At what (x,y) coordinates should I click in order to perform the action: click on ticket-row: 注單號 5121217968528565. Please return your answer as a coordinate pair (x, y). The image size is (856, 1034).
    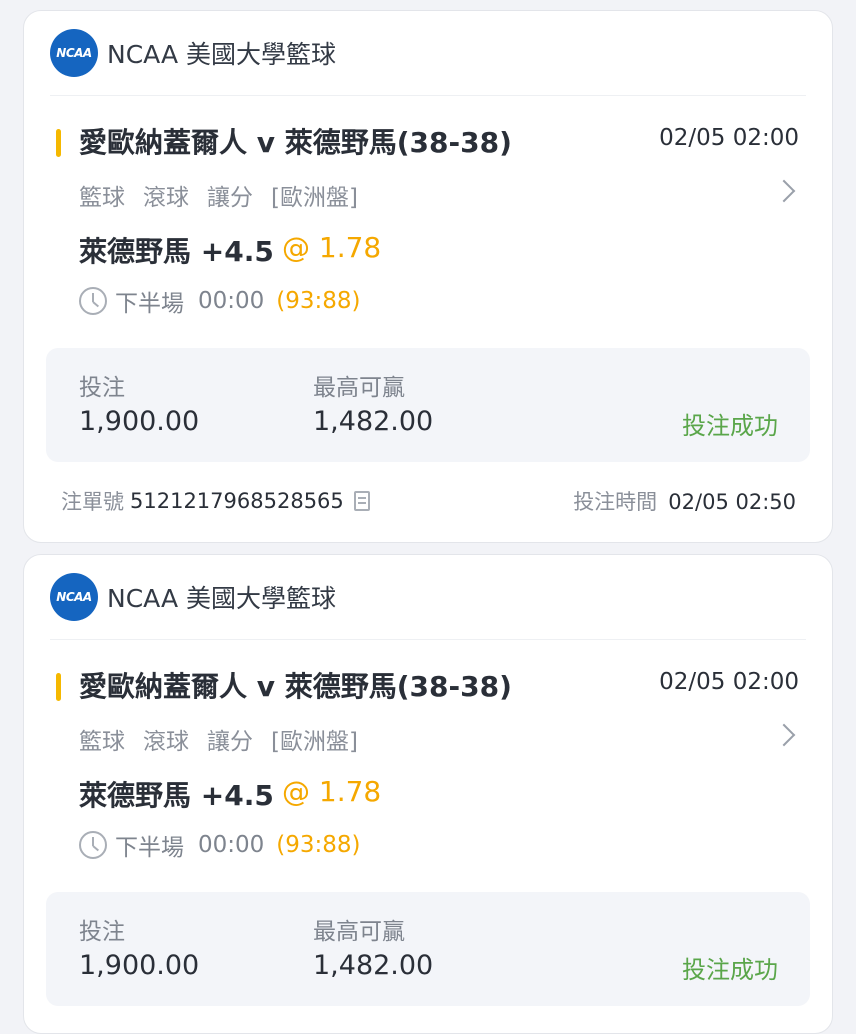
    Looking at the image, I should click on (215, 501).